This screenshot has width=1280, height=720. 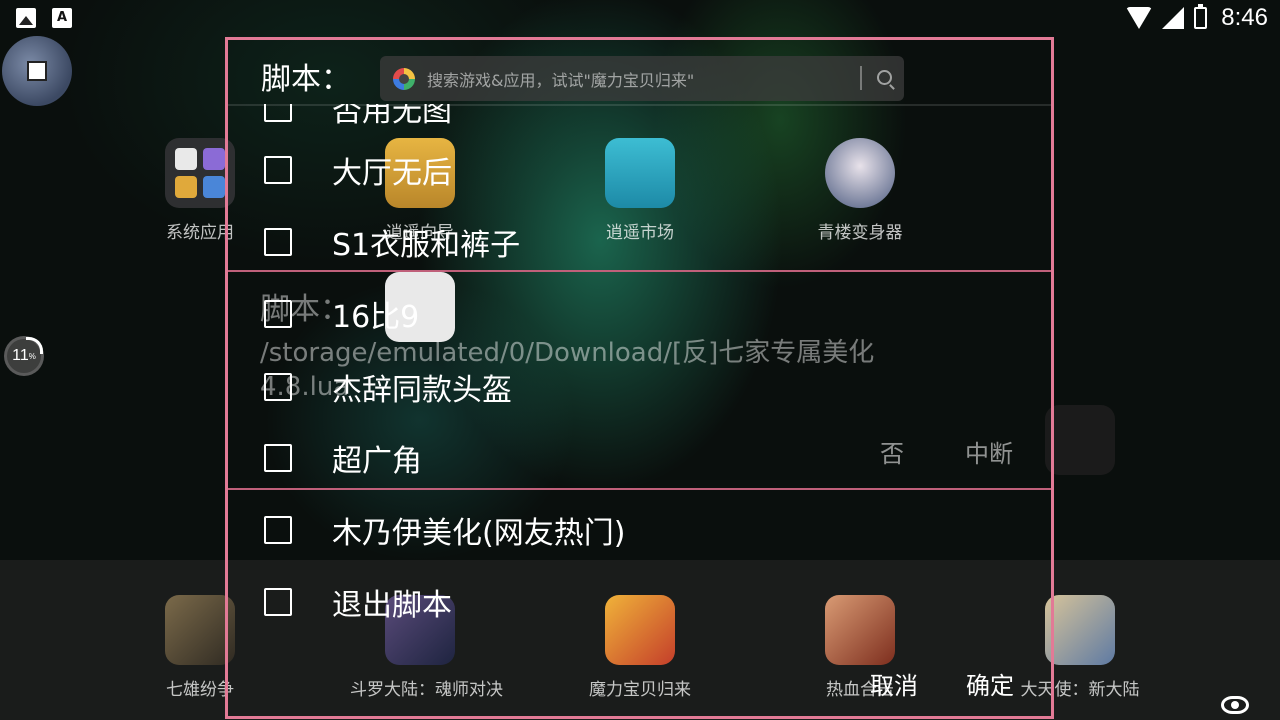 What do you see at coordinates (422, 390) in the screenshot?
I see `item-label: 杰辞同款头盔` at bounding box center [422, 390].